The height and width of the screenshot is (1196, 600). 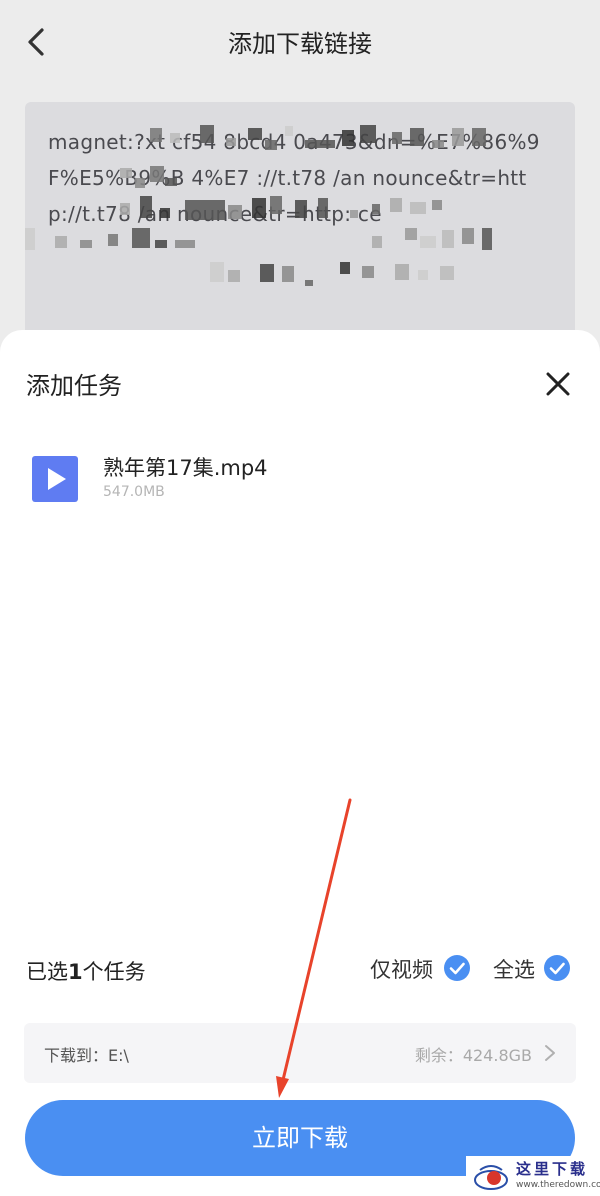 I want to click on close-icon, so click(x=558, y=384).